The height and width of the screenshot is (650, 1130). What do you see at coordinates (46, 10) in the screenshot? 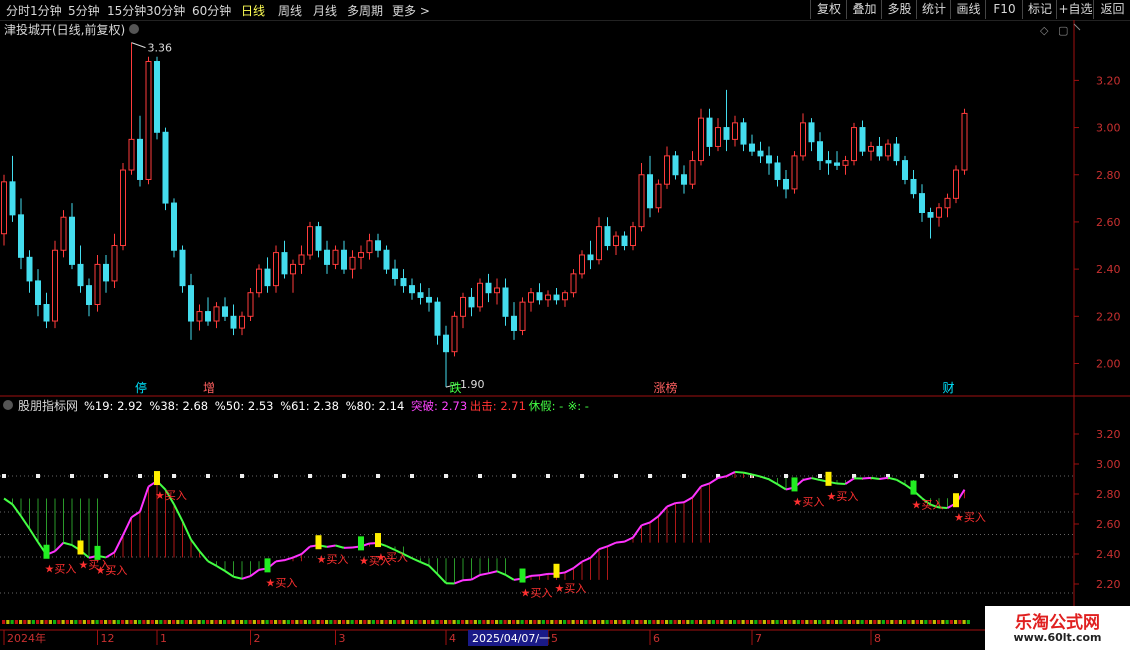
I see `period-tab-1: 1分钟` at bounding box center [46, 10].